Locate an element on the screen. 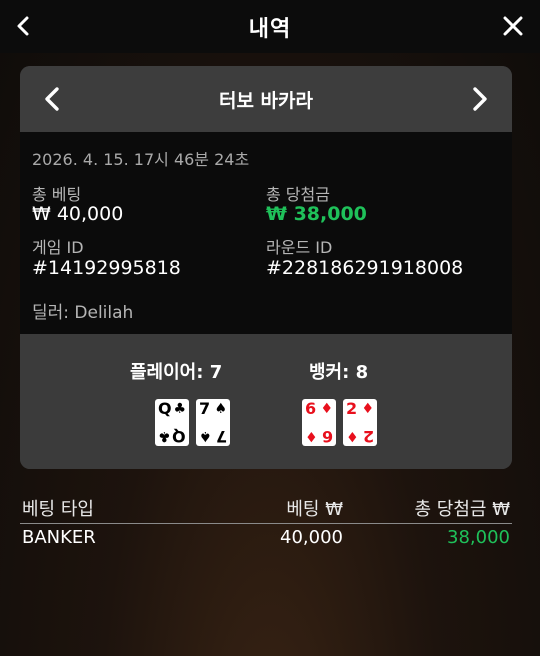 The height and width of the screenshot is (656, 540). bet-table: 베팅 타입 베팅 ₩ 총 당첨금 ₩ BANKER 40,000 38,000 is located at coordinates (266, 524).